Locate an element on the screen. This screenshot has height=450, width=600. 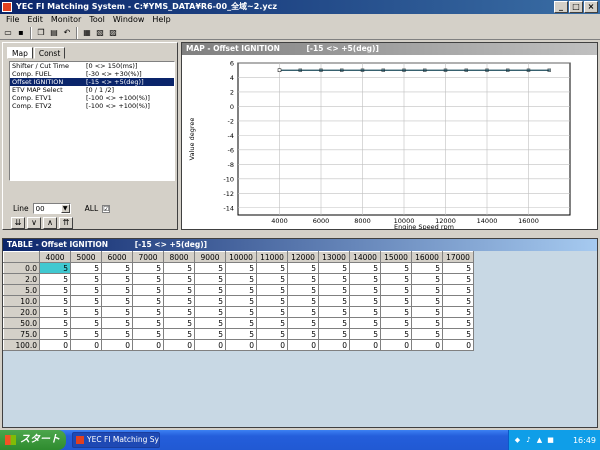
row-header: 0.0 is located at coordinates (21, 268).